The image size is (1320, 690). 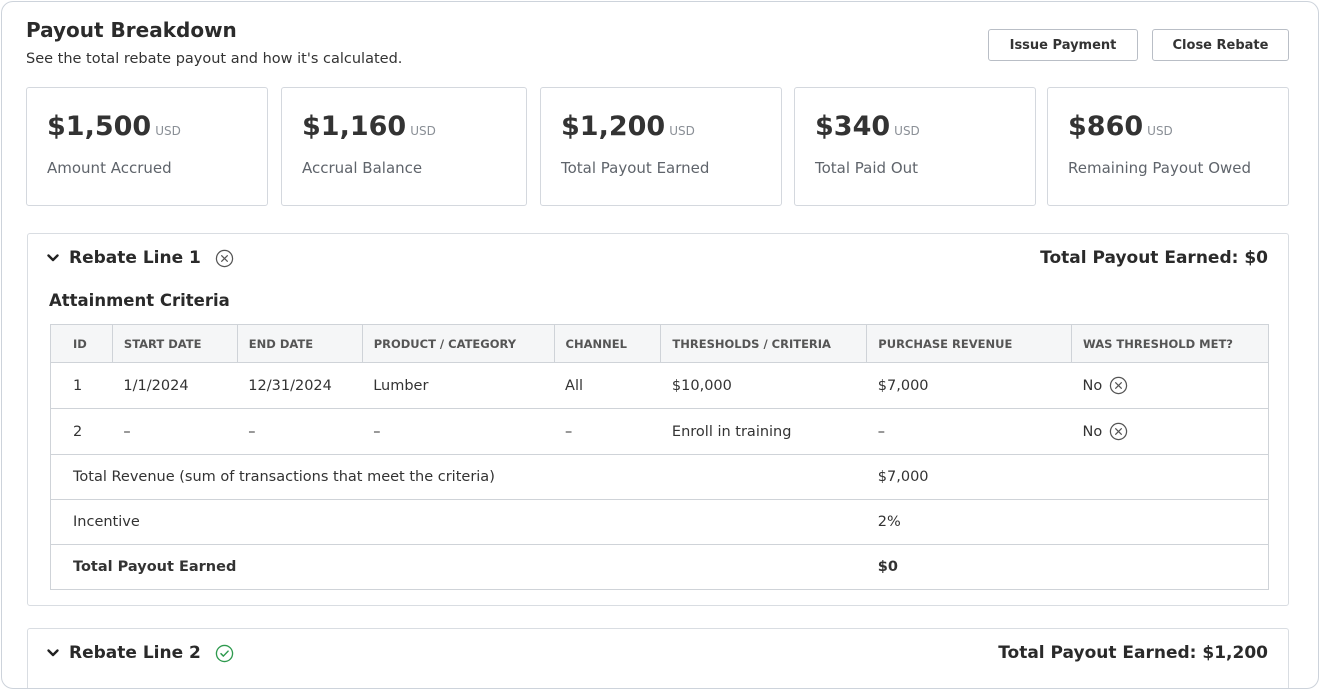 What do you see at coordinates (300, 385) in the screenshot?
I see `cell-end-date: 12/31/2024` at bounding box center [300, 385].